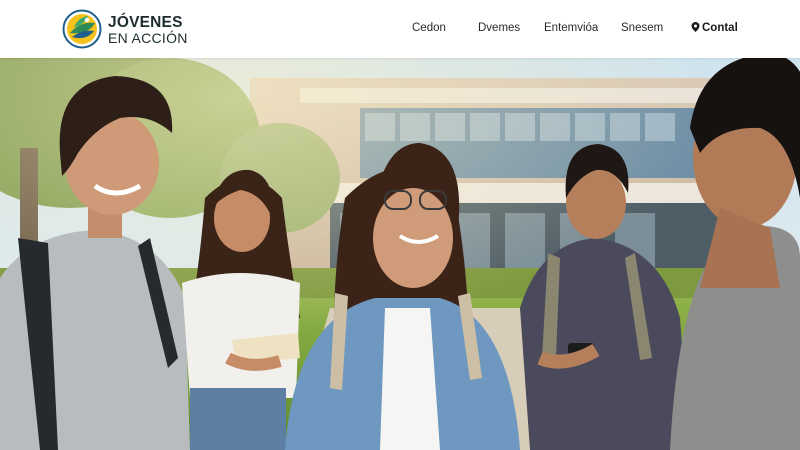  Describe the element at coordinates (720, 28) in the screenshot. I see `nav-contact-label: Contal` at that location.